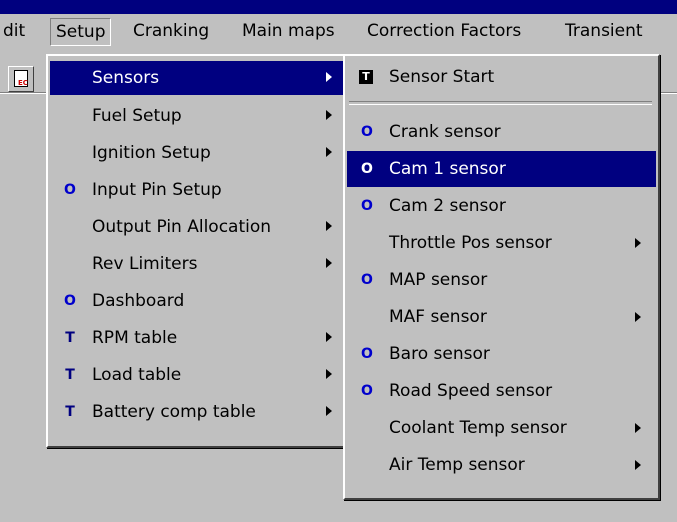 This screenshot has height=522, width=677. I want to click on open-document-button: EC, so click(21, 79).